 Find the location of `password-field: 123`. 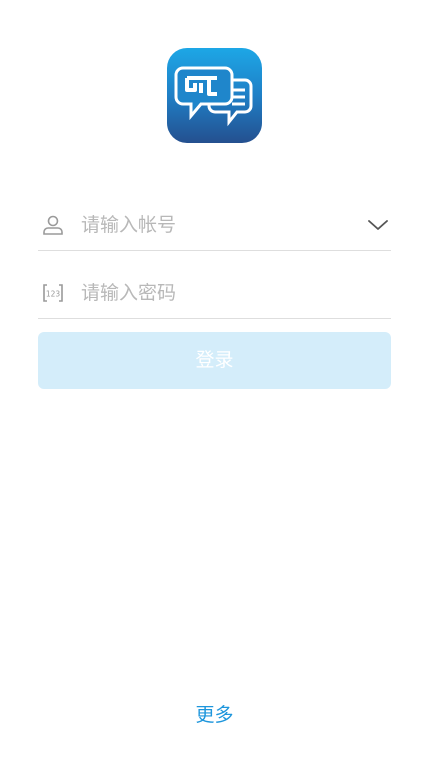

password-field: 123 is located at coordinates (214, 293).